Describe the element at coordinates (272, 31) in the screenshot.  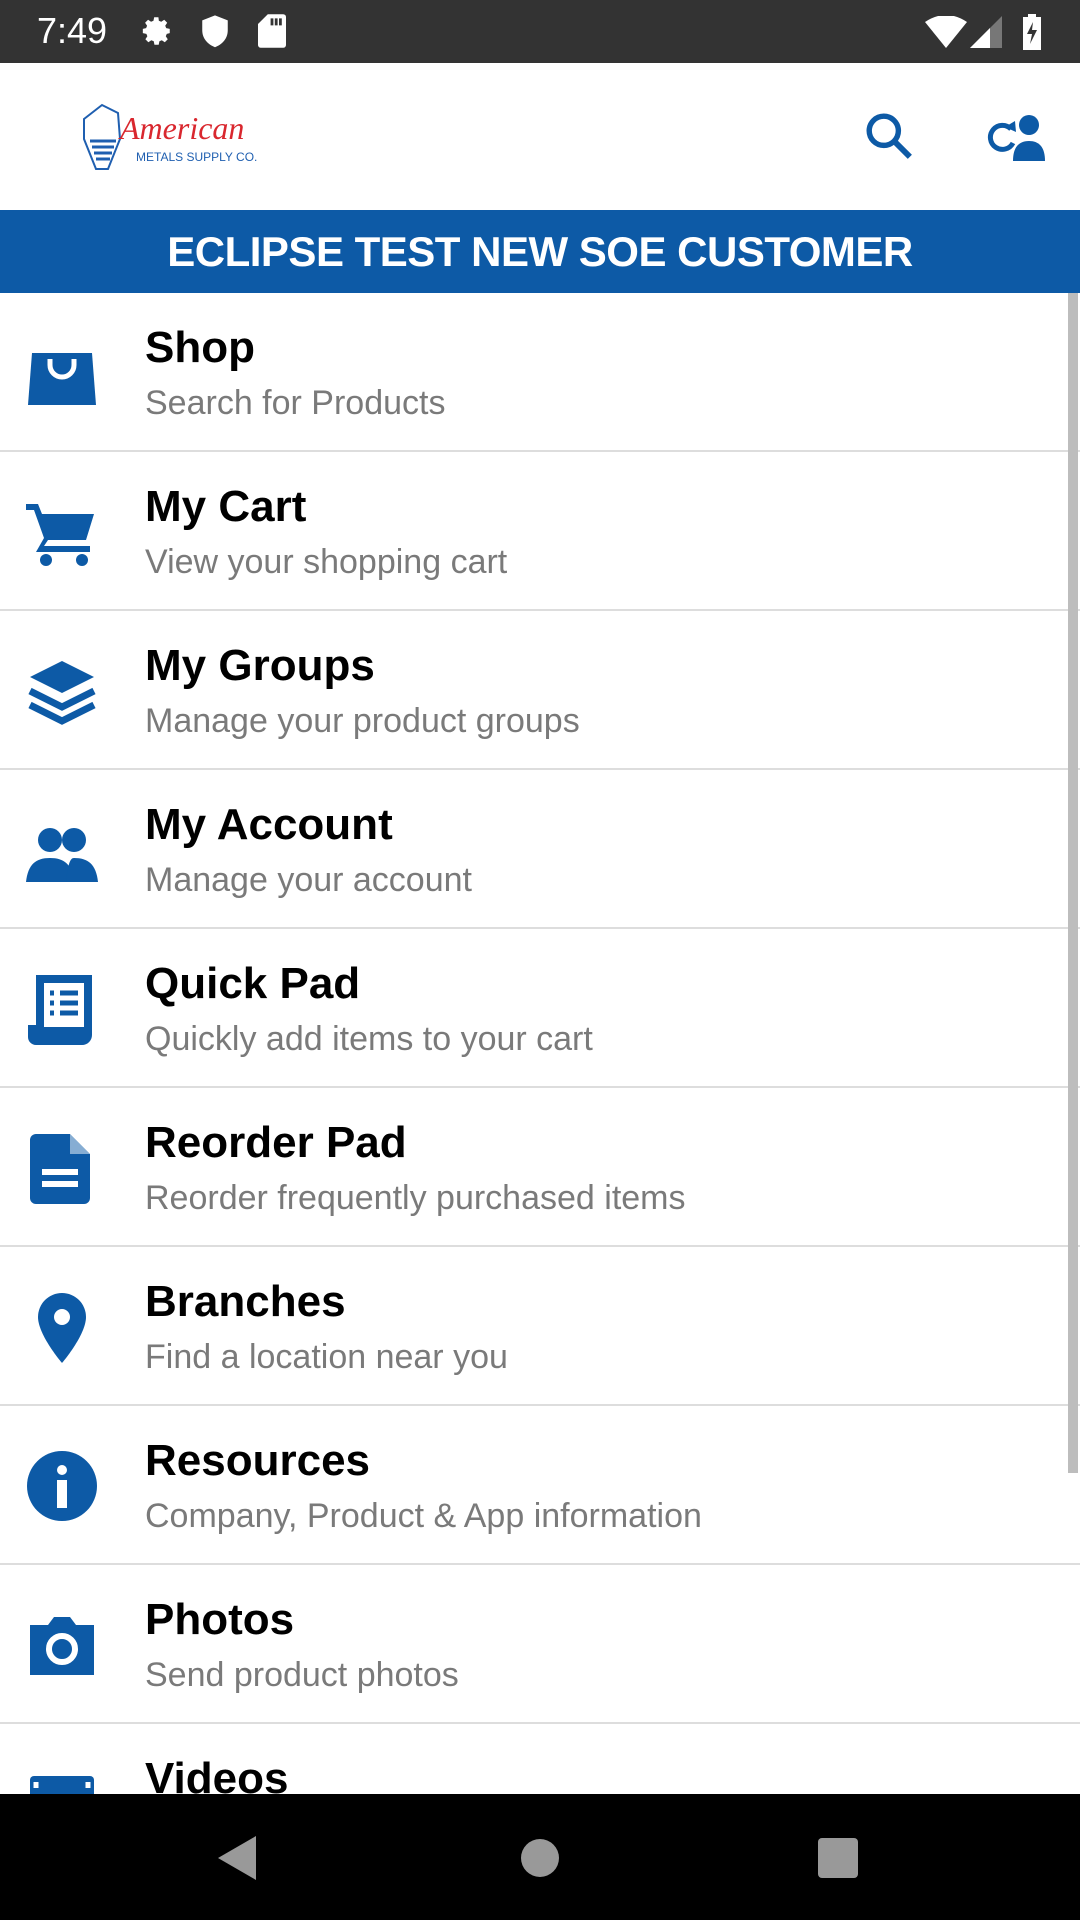
I see `sd-card-icon` at that location.